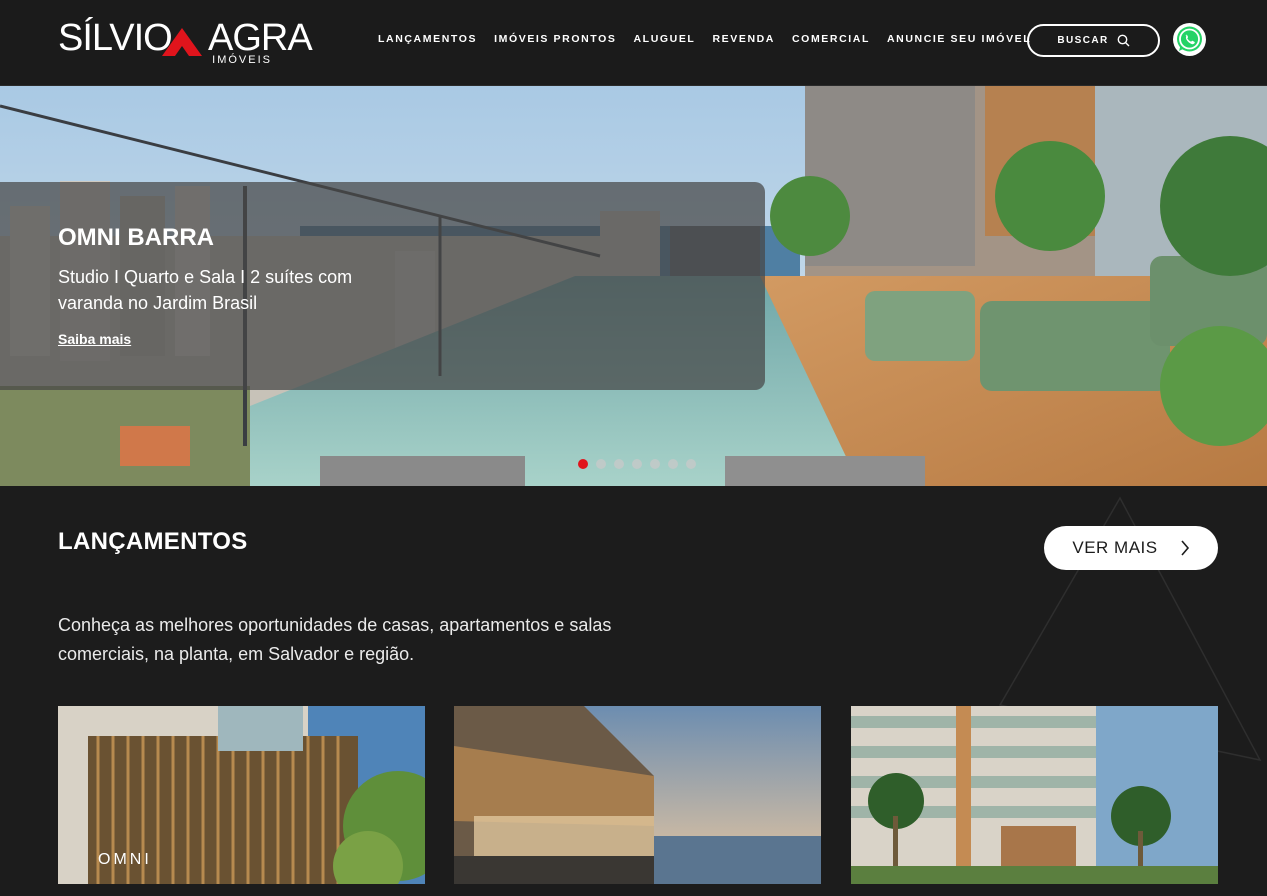 This screenshot has height=896, width=1267. Describe the element at coordinates (555, 40) in the screenshot. I see `nav-imoveis-prontos: IMÓVEIS PRONTOS` at that location.